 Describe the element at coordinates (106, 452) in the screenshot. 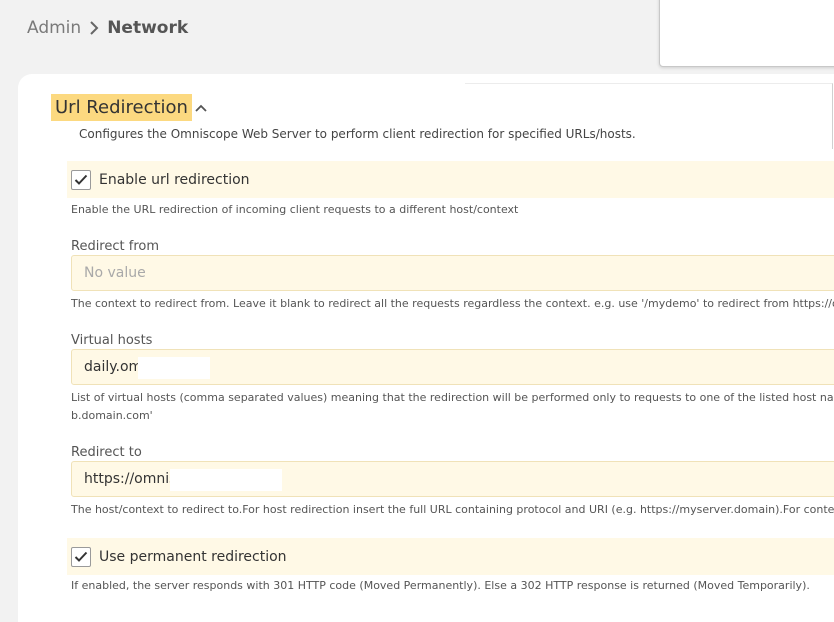

I see `redirect-to-label: Redirect to` at that location.